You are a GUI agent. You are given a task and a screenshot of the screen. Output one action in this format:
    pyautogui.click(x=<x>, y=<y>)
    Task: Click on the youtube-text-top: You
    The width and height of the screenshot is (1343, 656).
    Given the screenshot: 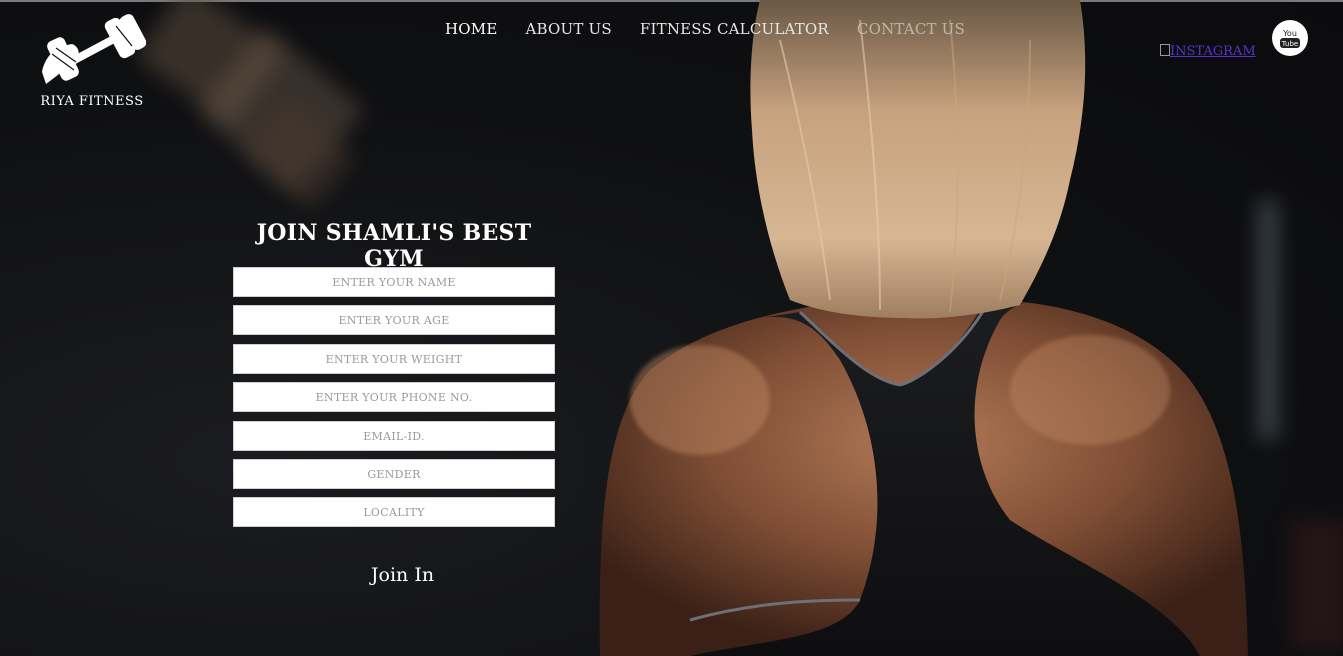 What is the action you would take?
    pyautogui.click(x=1289, y=33)
    